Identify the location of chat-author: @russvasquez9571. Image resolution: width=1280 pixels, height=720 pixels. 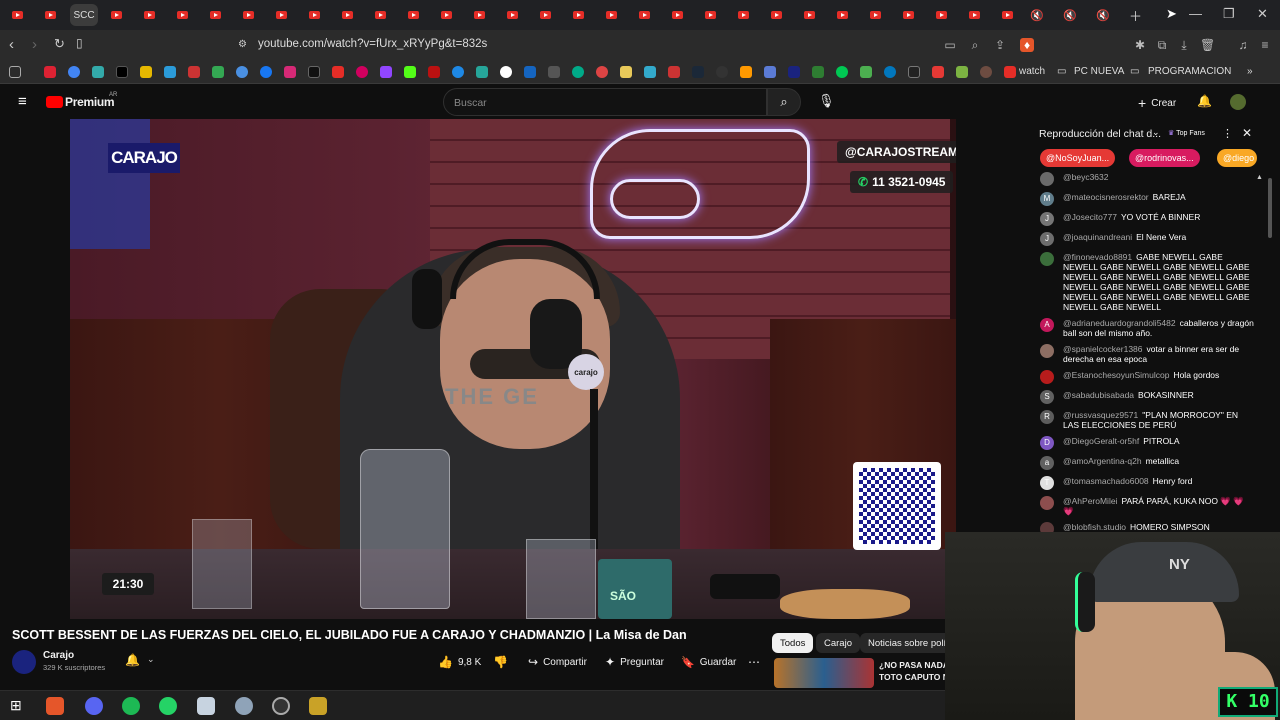
(1100, 415).